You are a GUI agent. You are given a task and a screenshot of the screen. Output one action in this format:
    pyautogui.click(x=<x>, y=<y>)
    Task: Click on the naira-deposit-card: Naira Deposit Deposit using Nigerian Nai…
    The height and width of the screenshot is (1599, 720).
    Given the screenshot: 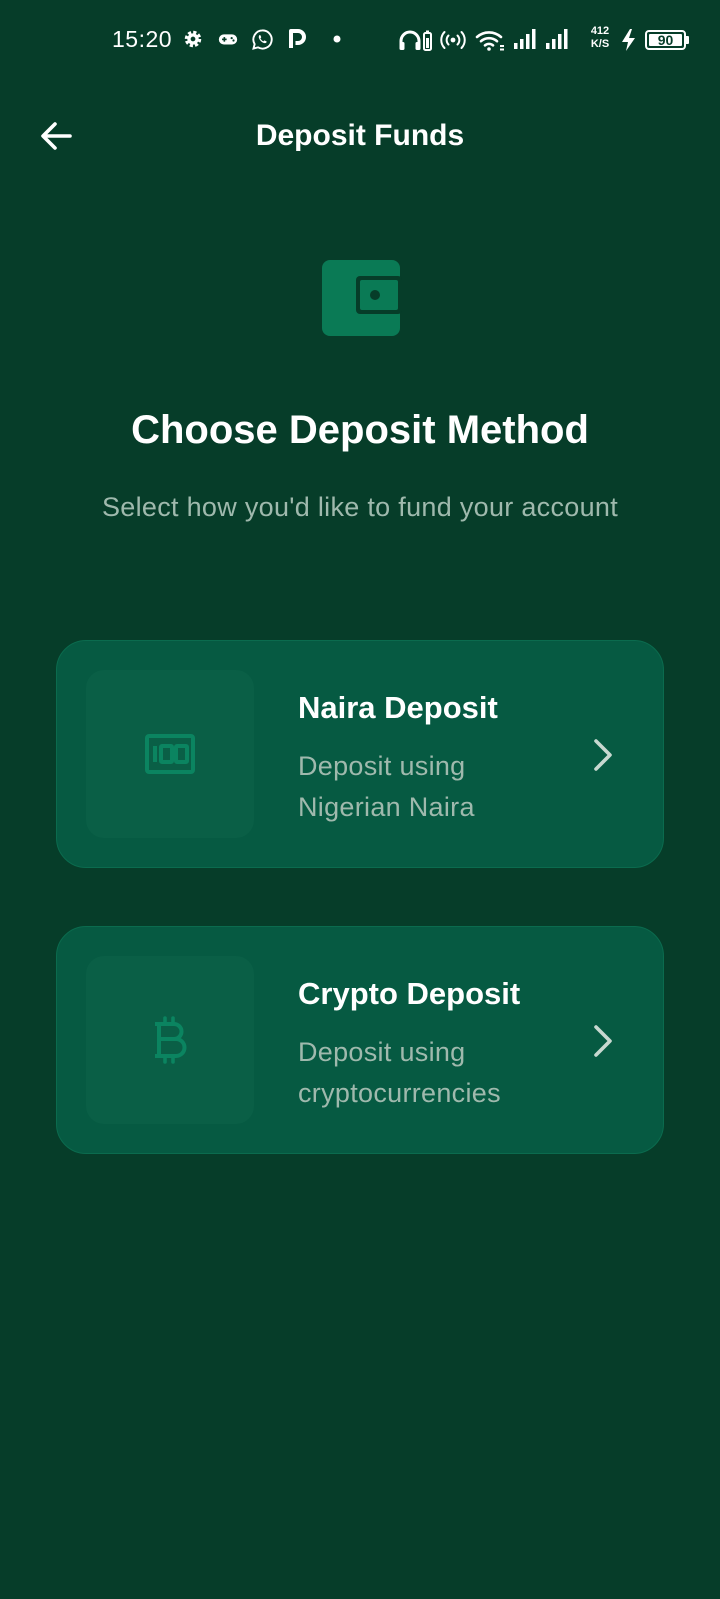 What is the action you would take?
    pyautogui.click(x=360, y=754)
    